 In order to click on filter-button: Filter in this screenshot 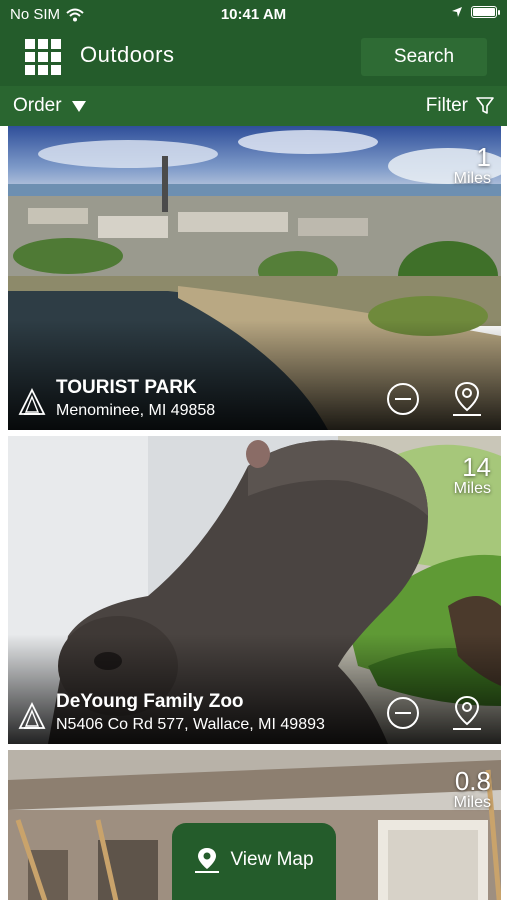, I will do `click(460, 106)`.